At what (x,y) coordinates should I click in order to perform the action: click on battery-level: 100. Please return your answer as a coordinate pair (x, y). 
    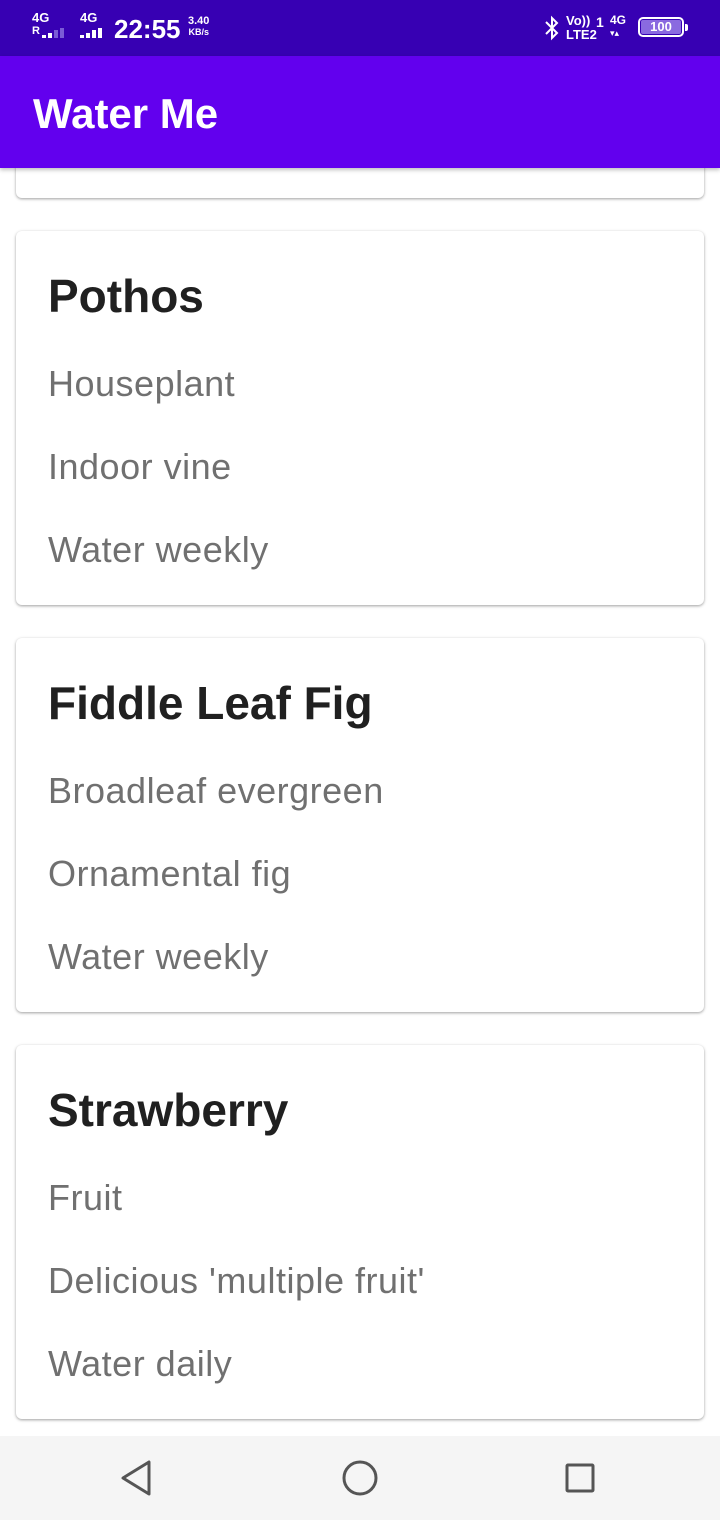
    Looking at the image, I should click on (661, 26).